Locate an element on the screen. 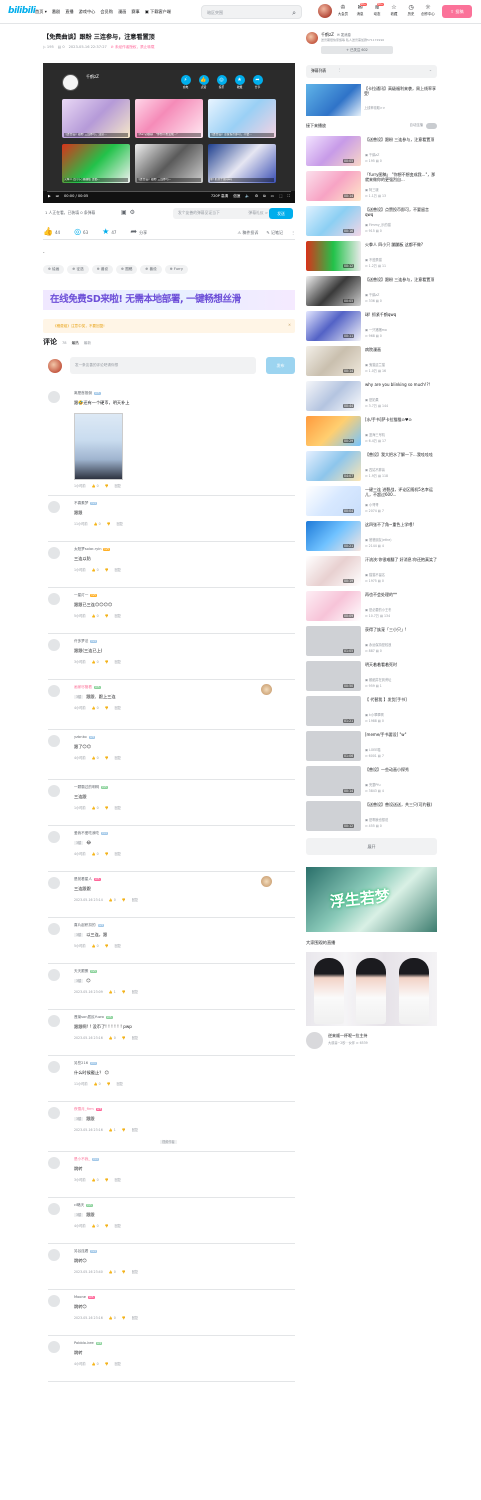 The height and width of the screenshot is (1500, 481). webfullscreen-icon: ⬚ is located at coordinates (280, 196).